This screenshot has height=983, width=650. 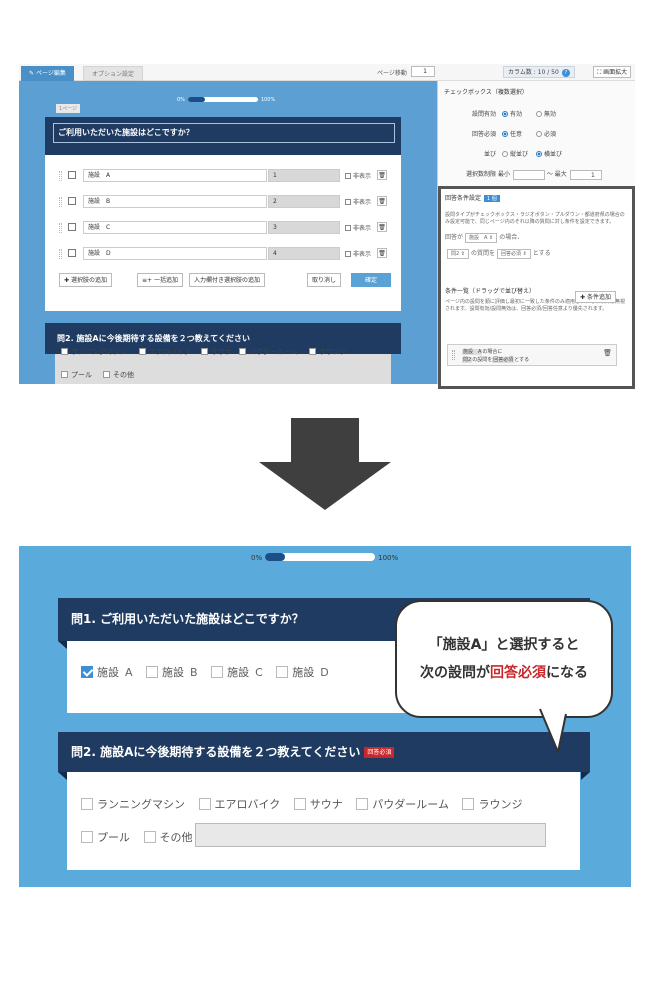 What do you see at coordinates (304, 201) in the screenshot?
I see `choice-value-input: 2` at bounding box center [304, 201].